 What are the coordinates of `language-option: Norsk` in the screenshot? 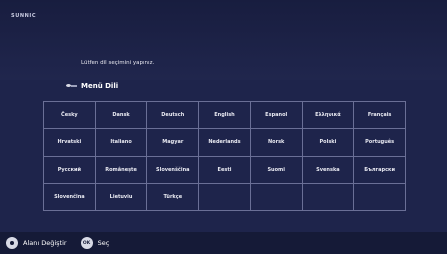 It's located at (276, 143).